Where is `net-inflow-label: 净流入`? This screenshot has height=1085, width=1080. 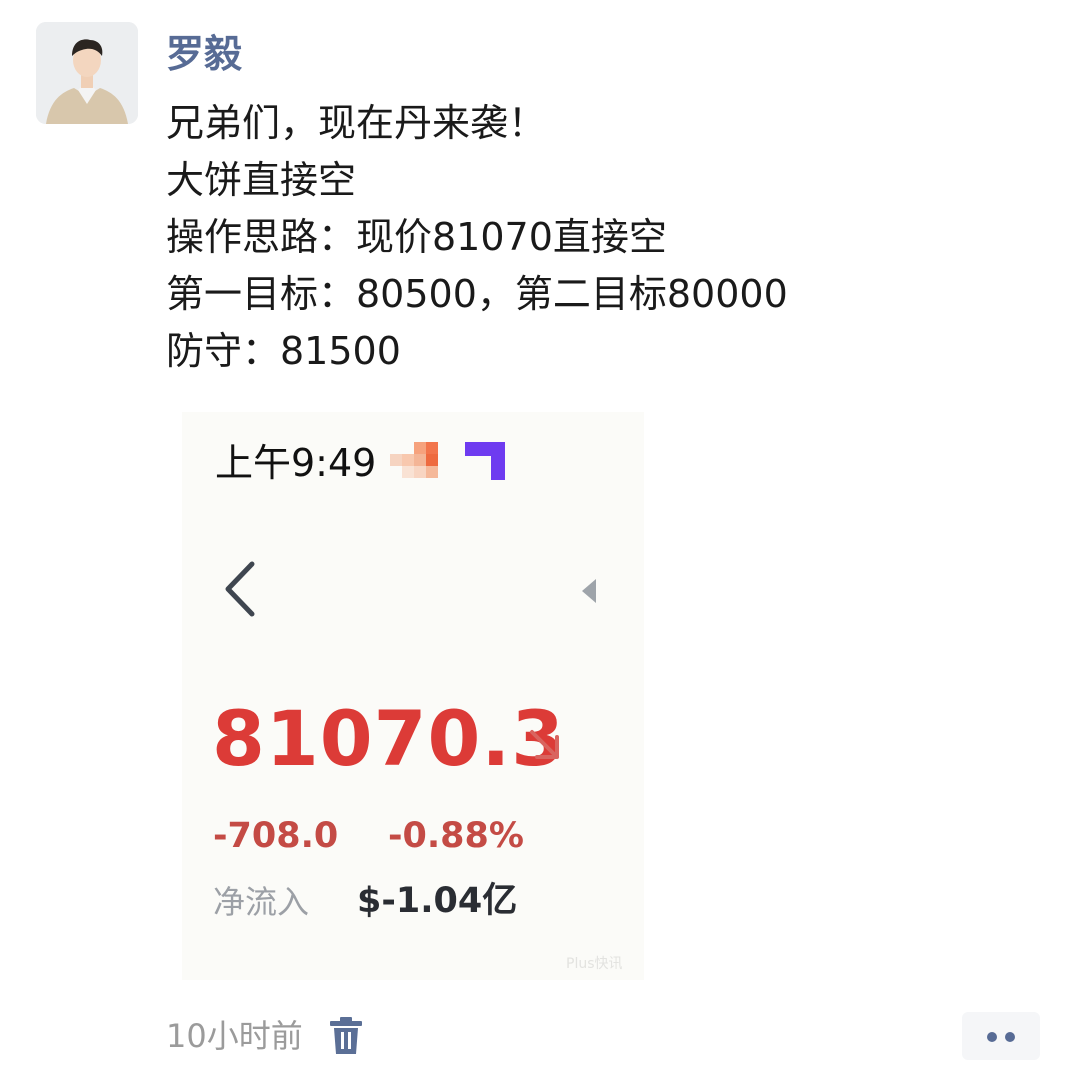
net-inflow-label: 净流入 is located at coordinates (261, 902).